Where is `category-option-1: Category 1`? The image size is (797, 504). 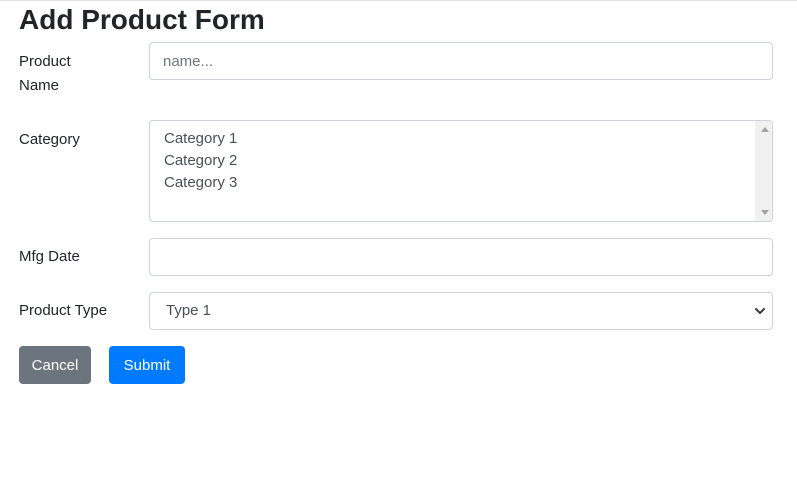 category-option-1: Category 1 is located at coordinates (468, 139).